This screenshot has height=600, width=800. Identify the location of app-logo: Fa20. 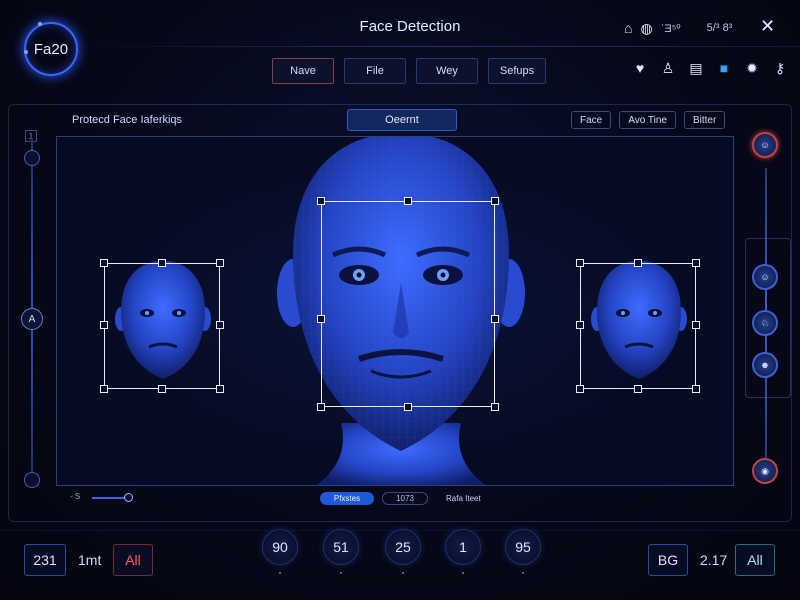
(51, 49).